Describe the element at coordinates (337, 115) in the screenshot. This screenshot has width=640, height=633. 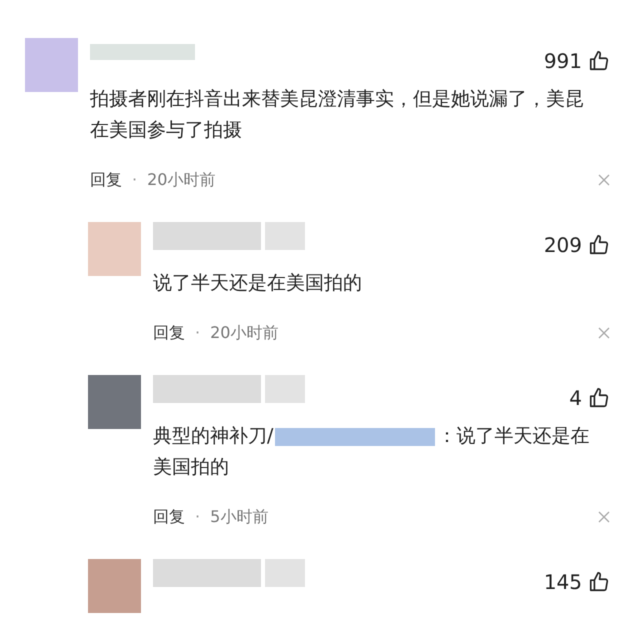
I see `comment-text: 拍摄者刚在抖音出来替美昆澄清事实，但是她说漏了，美昆在美国参与了拍摄` at that location.